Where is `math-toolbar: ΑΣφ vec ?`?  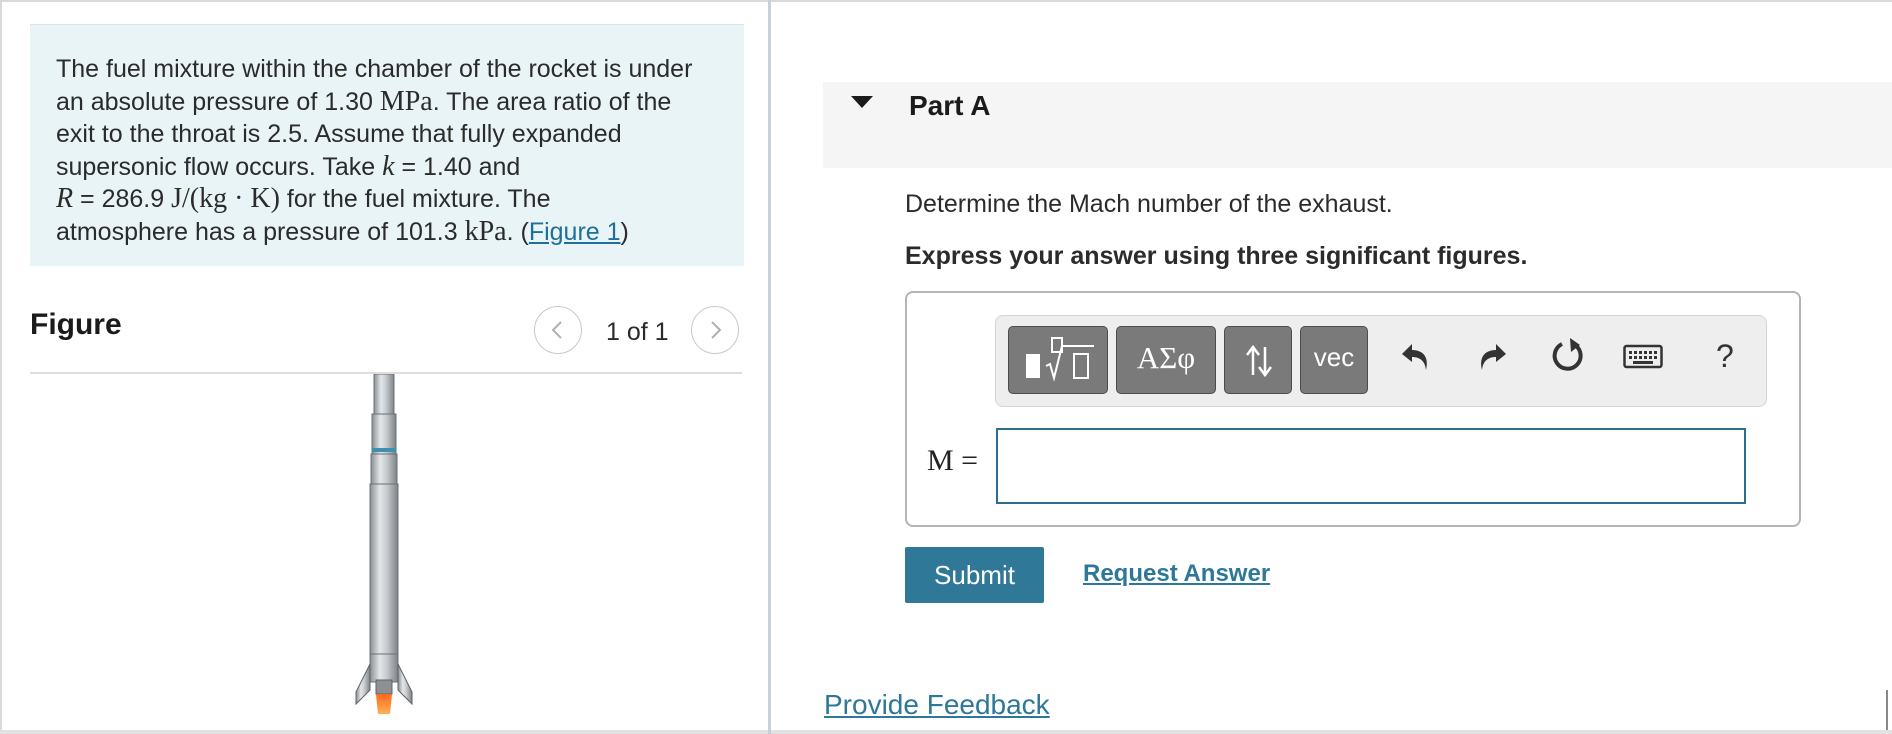 math-toolbar: ΑΣφ vec ? is located at coordinates (1381, 361).